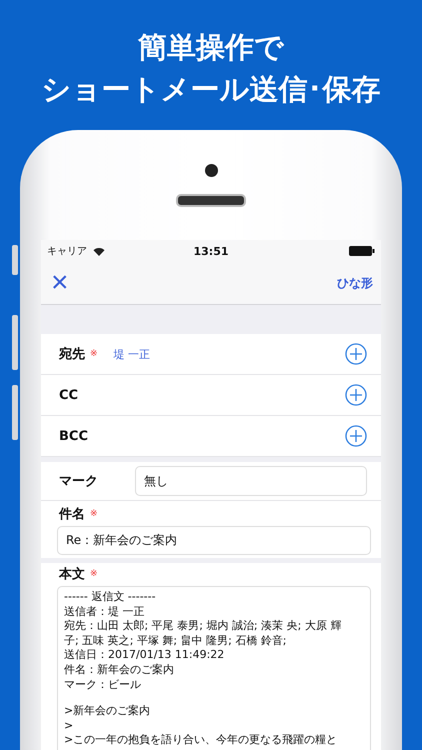  What do you see at coordinates (211, 200) in the screenshot?
I see `speaker-icon` at bounding box center [211, 200].